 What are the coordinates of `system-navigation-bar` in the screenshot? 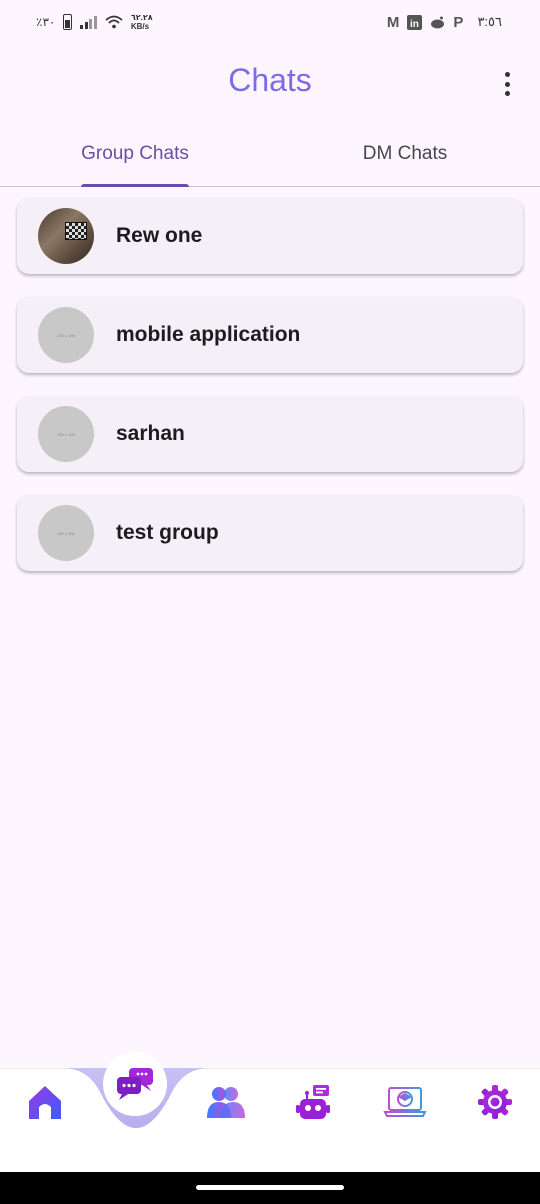 It's located at (270, 1188).